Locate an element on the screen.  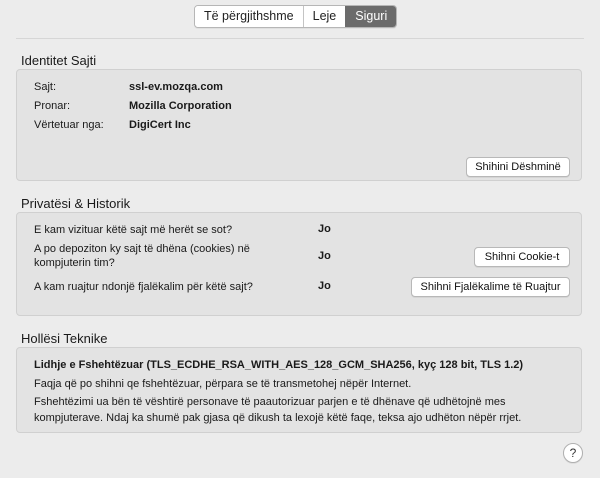
view-saved-passwords-button: Shihni Fjalëkalime të Ruajtur is located at coordinates (490, 287).